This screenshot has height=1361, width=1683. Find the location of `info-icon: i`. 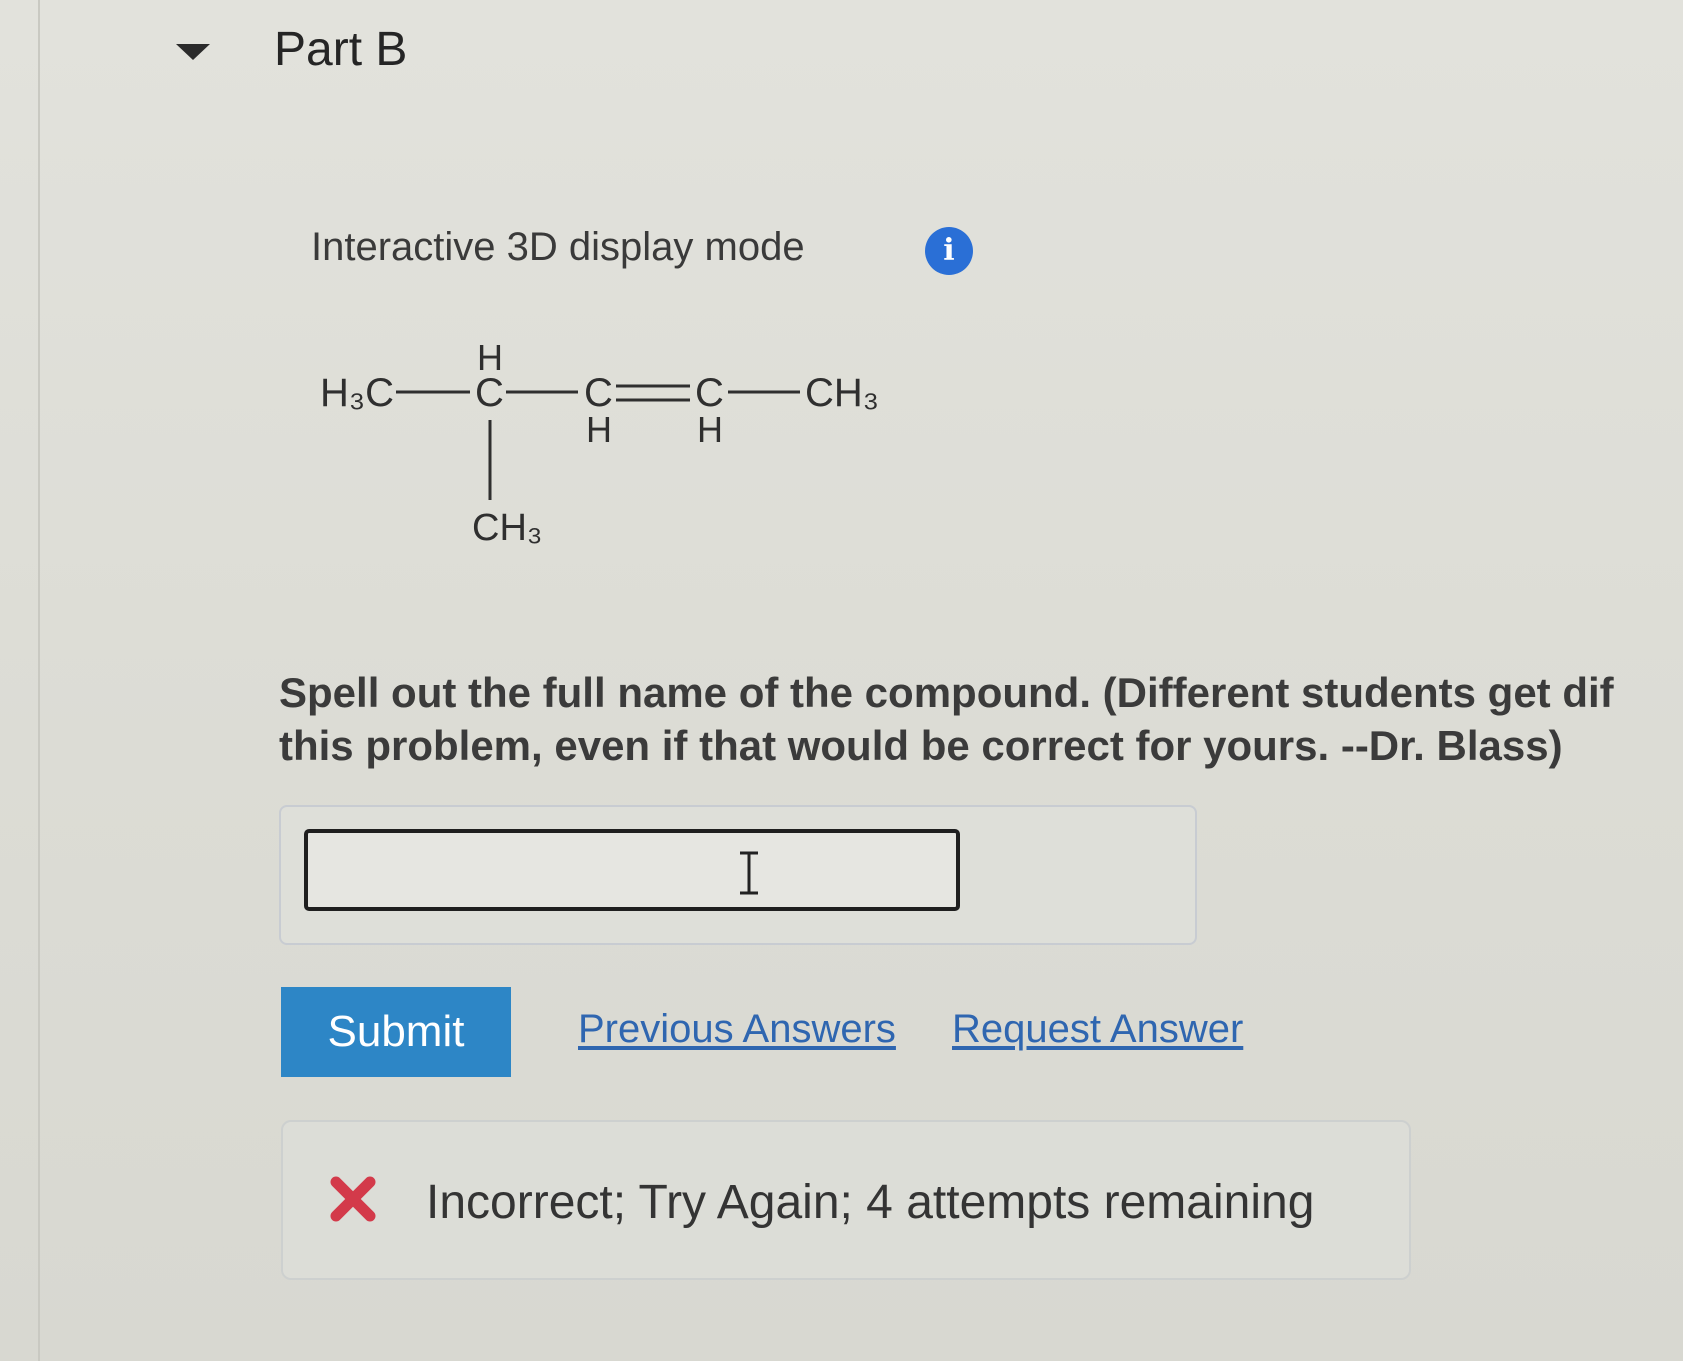

info-icon: i is located at coordinates (949, 251).